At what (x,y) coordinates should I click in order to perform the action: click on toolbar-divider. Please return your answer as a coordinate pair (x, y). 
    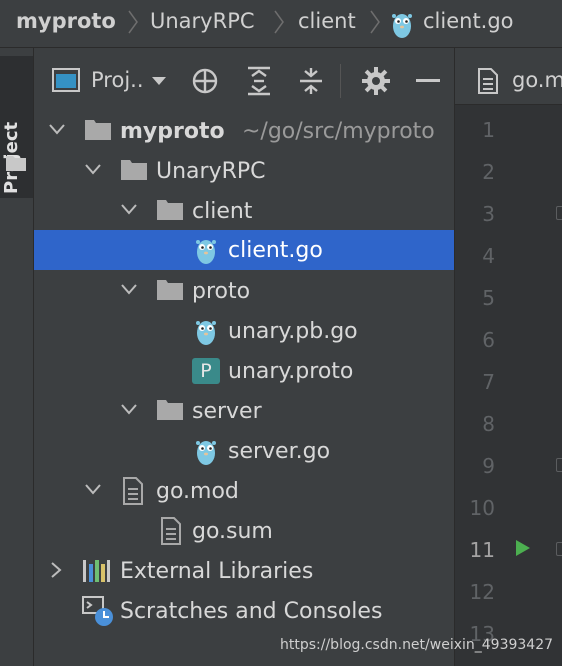
    Looking at the image, I should click on (340, 81).